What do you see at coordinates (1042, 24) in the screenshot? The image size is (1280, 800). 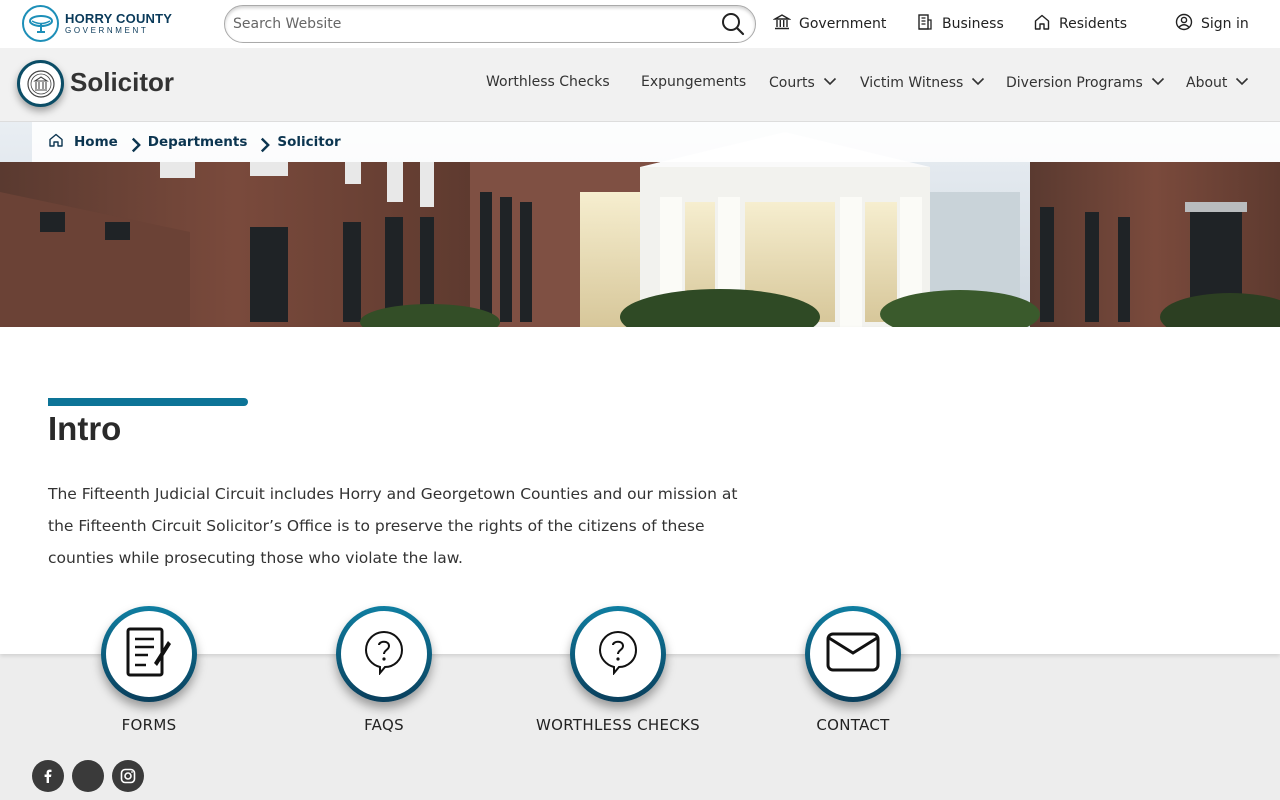 I see `house-icon` at bounding box center [1042, 24].